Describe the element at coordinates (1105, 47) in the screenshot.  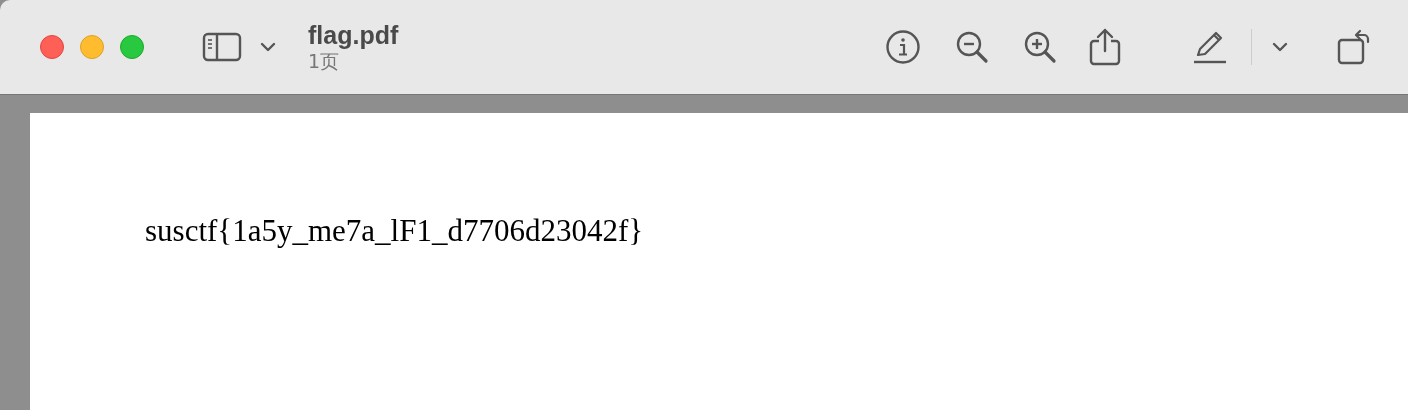
I see `share-icon` at that location.